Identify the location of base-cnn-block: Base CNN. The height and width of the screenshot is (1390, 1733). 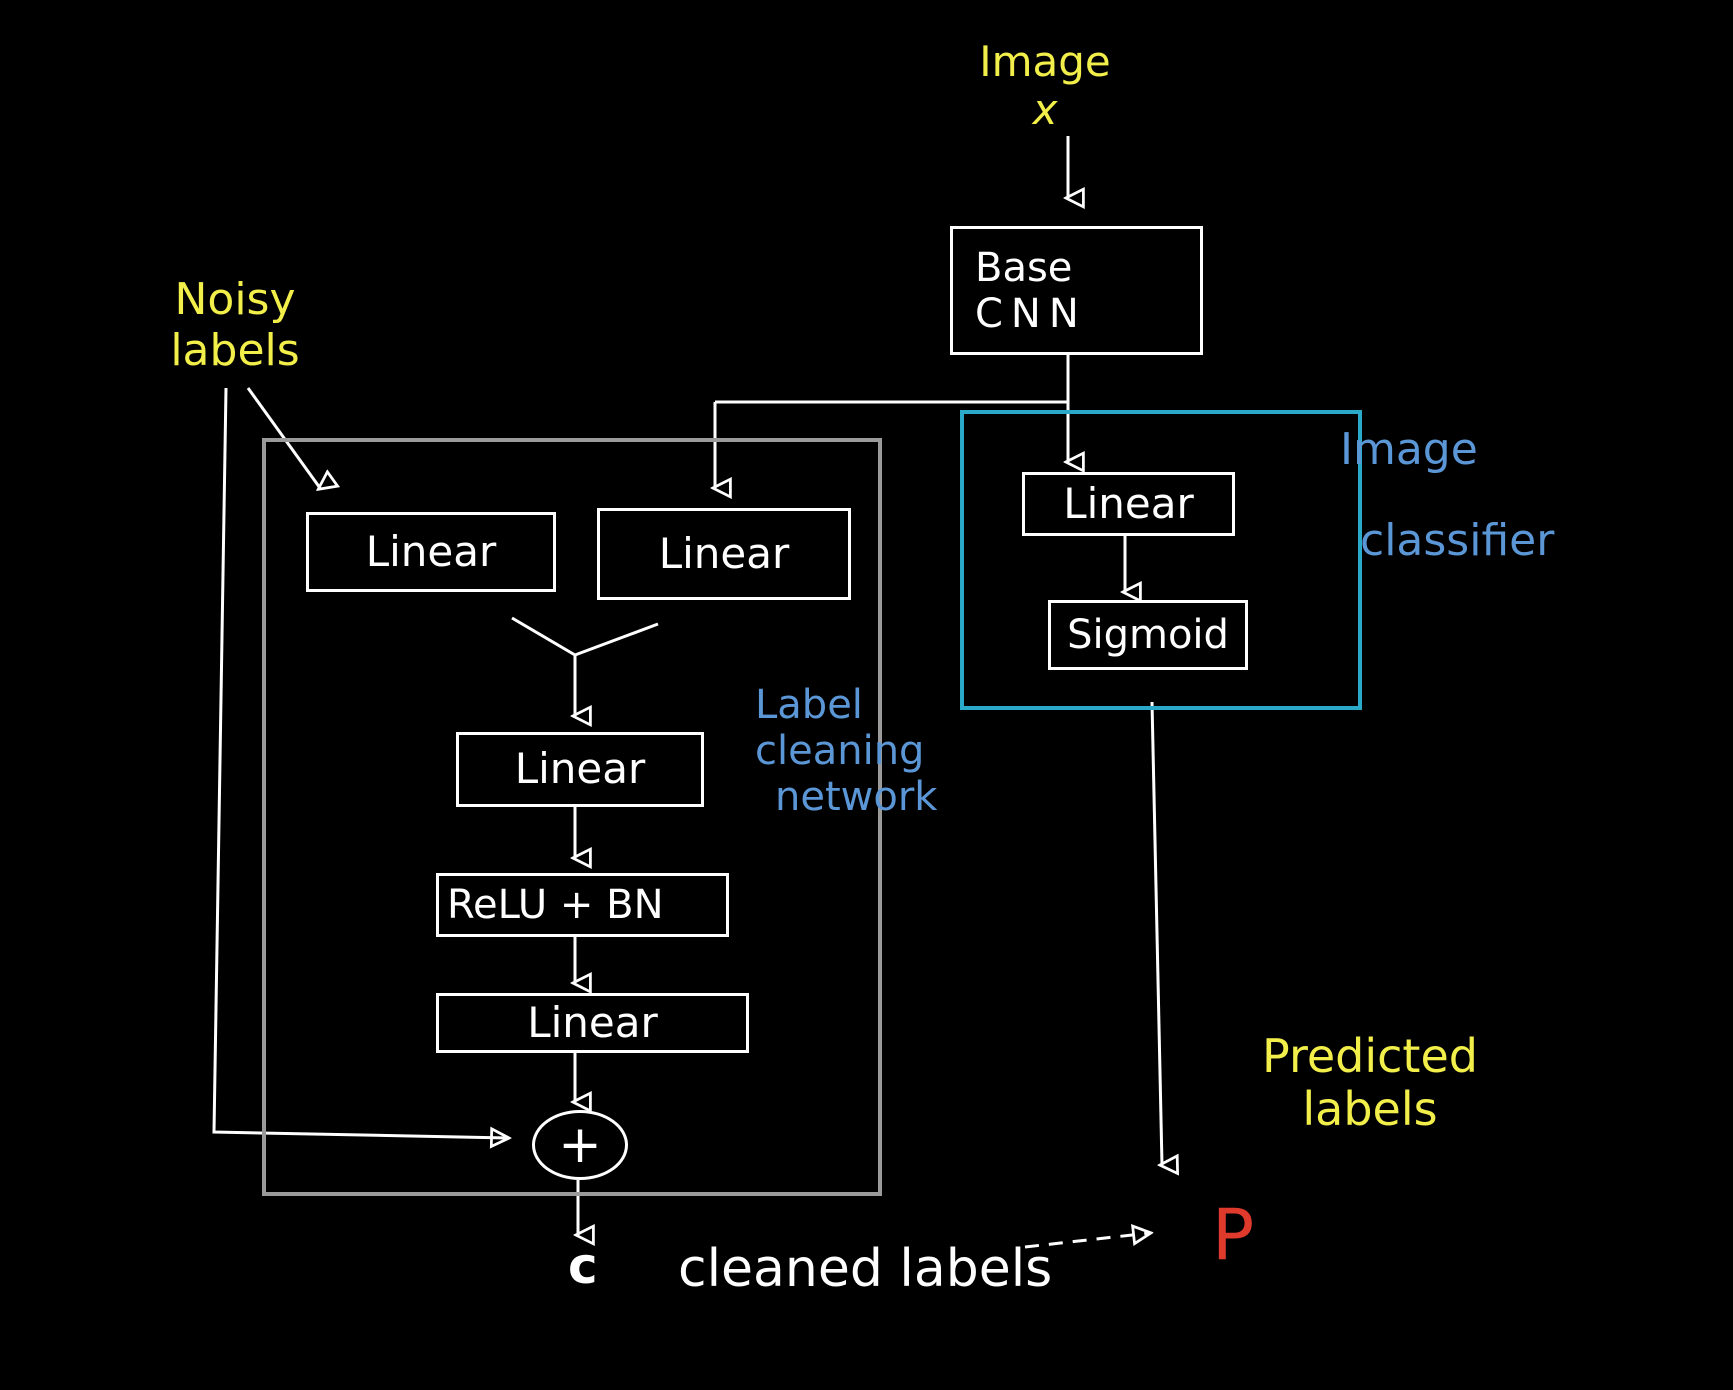
(1076, 290).